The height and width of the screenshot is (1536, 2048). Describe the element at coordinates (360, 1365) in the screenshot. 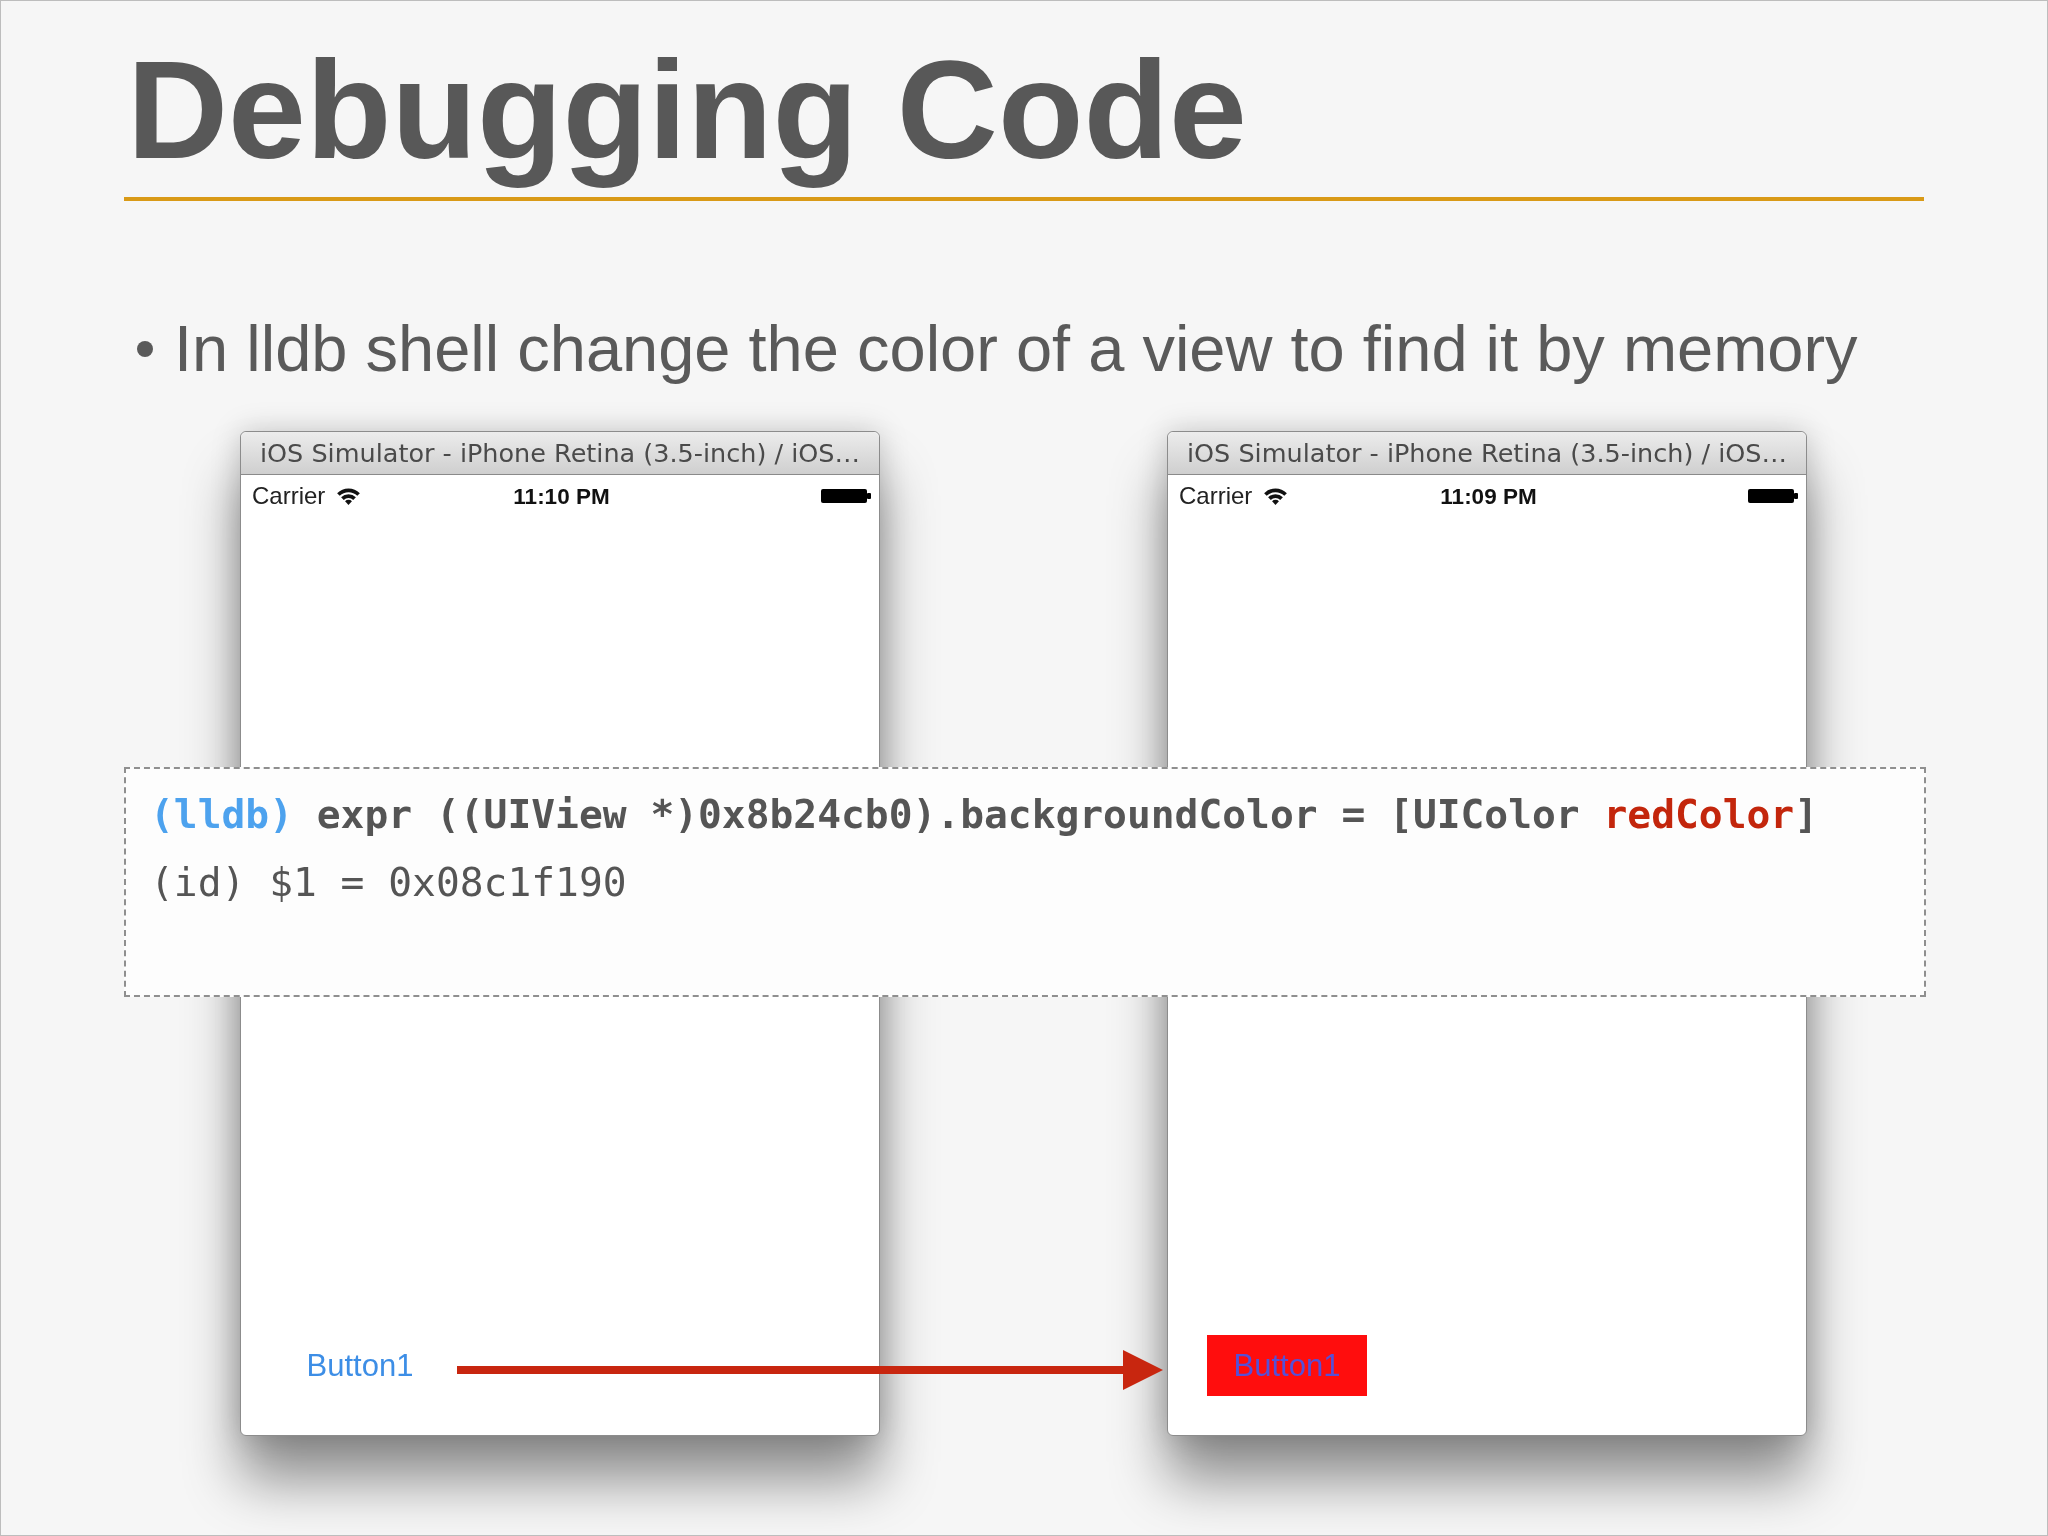

I see `app-button: Button1` at that location.